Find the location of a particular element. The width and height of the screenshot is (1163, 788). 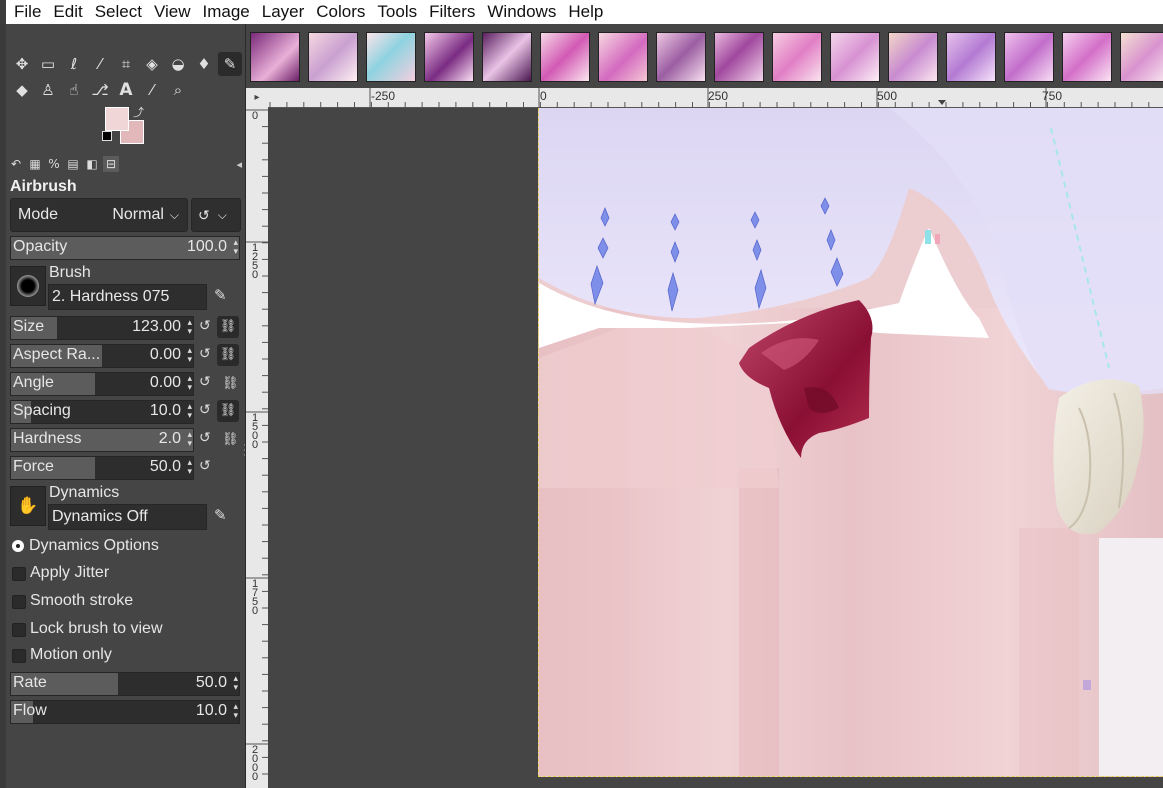

brush-name-field: 2. Hardness 075 is located at coordinates (127, 297).